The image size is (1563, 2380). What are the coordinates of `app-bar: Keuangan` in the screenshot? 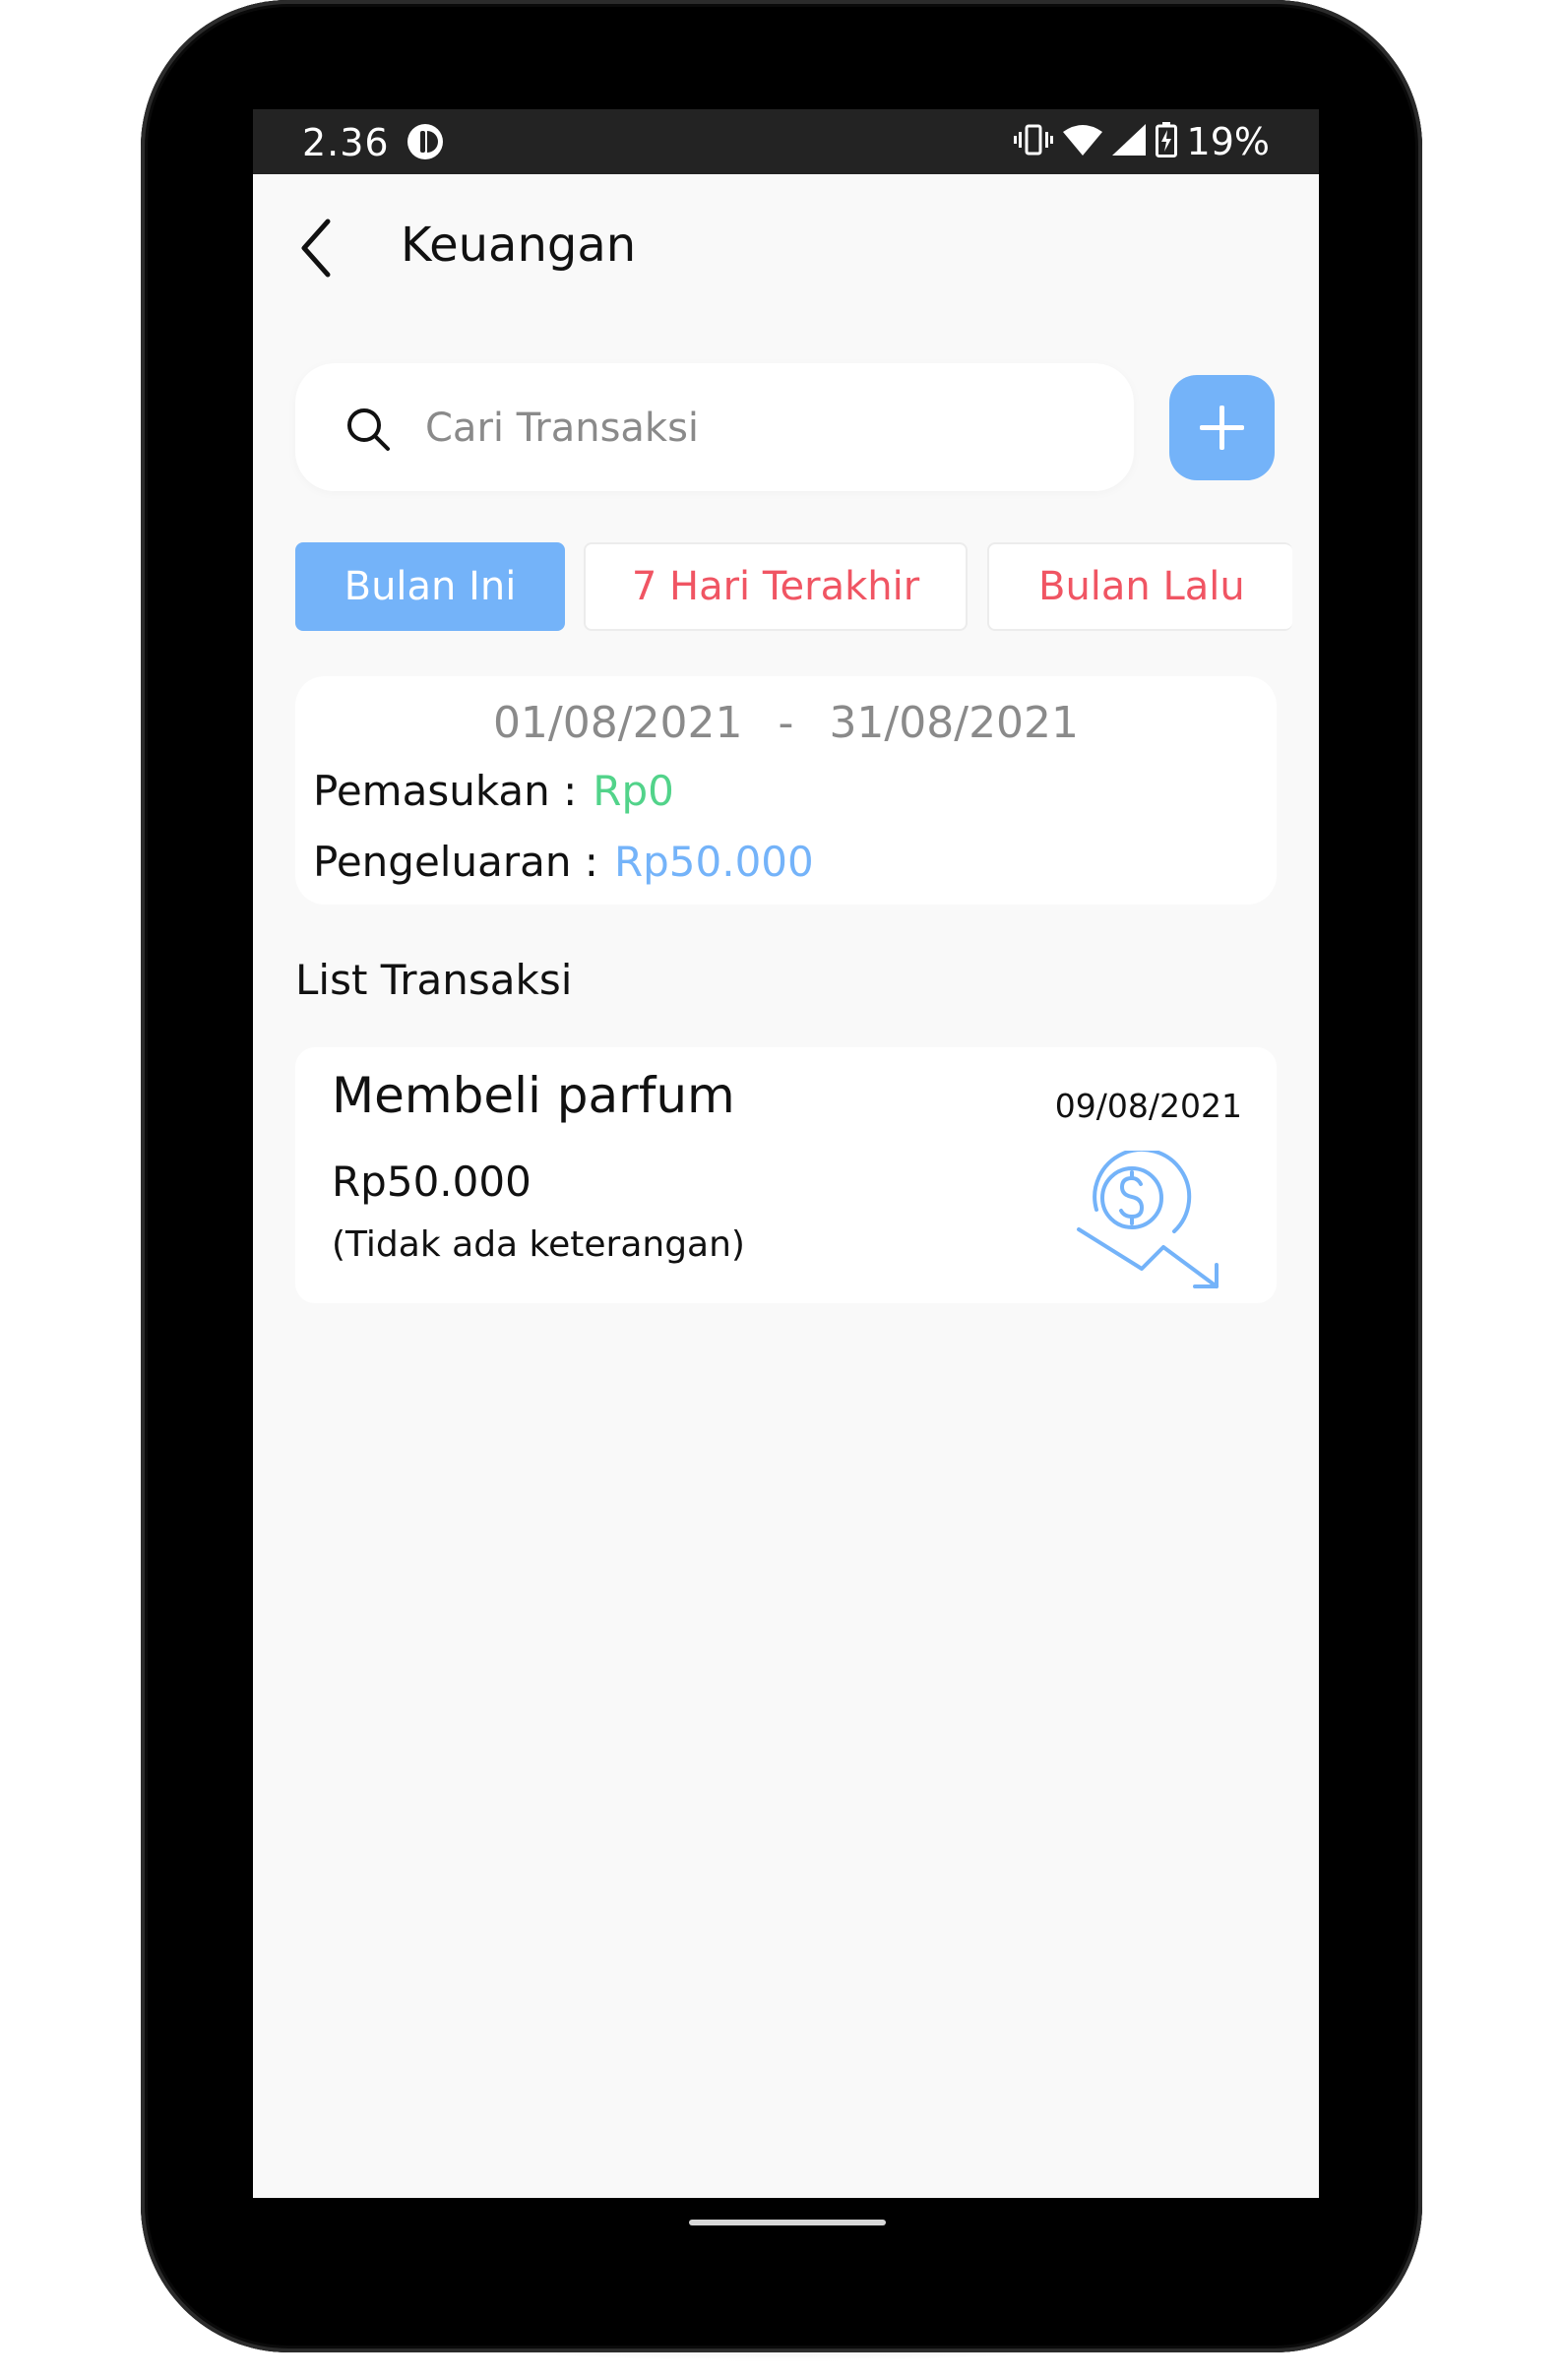 It's located at (786, 248).